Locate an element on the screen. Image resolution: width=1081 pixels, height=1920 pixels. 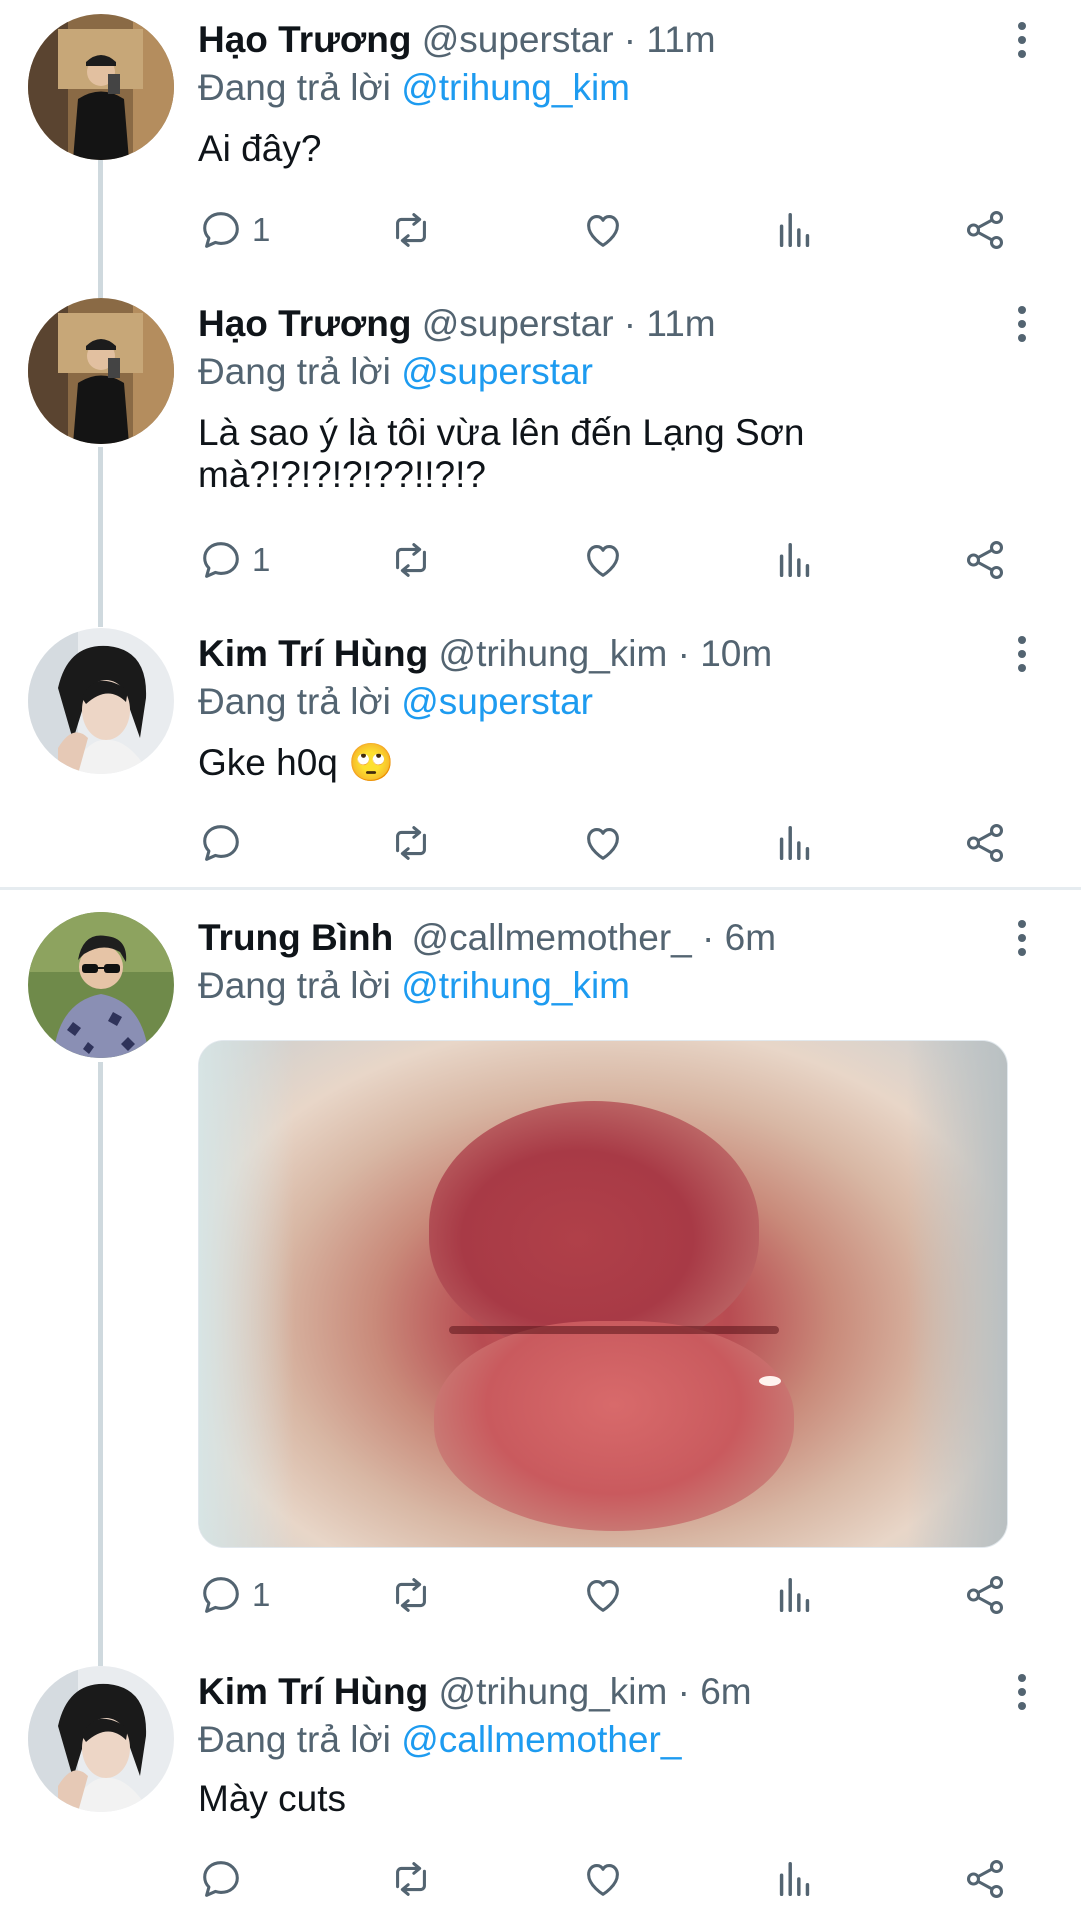
person-in-suit-avatar-icon is located at coordinates (101, 87).